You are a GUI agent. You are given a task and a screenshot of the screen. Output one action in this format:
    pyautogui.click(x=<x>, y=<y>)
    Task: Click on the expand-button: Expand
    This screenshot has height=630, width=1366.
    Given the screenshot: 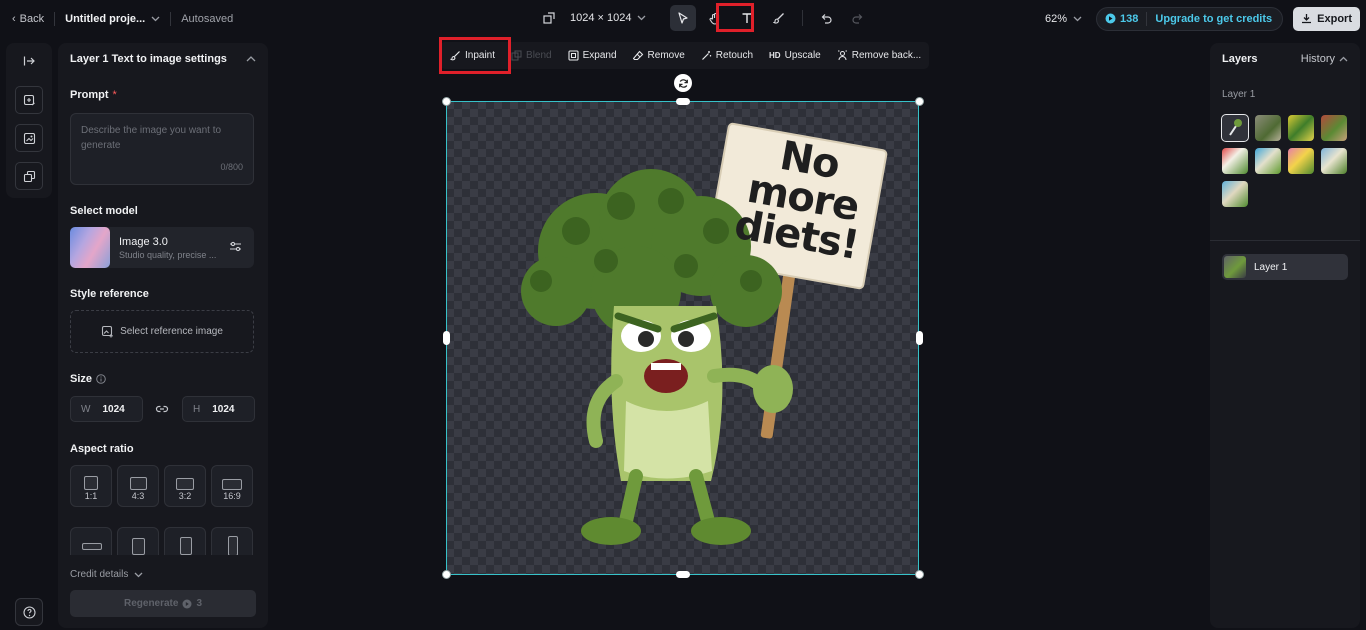 What is the action you would take?
    pyautogui.click(x=592, y=55)
    